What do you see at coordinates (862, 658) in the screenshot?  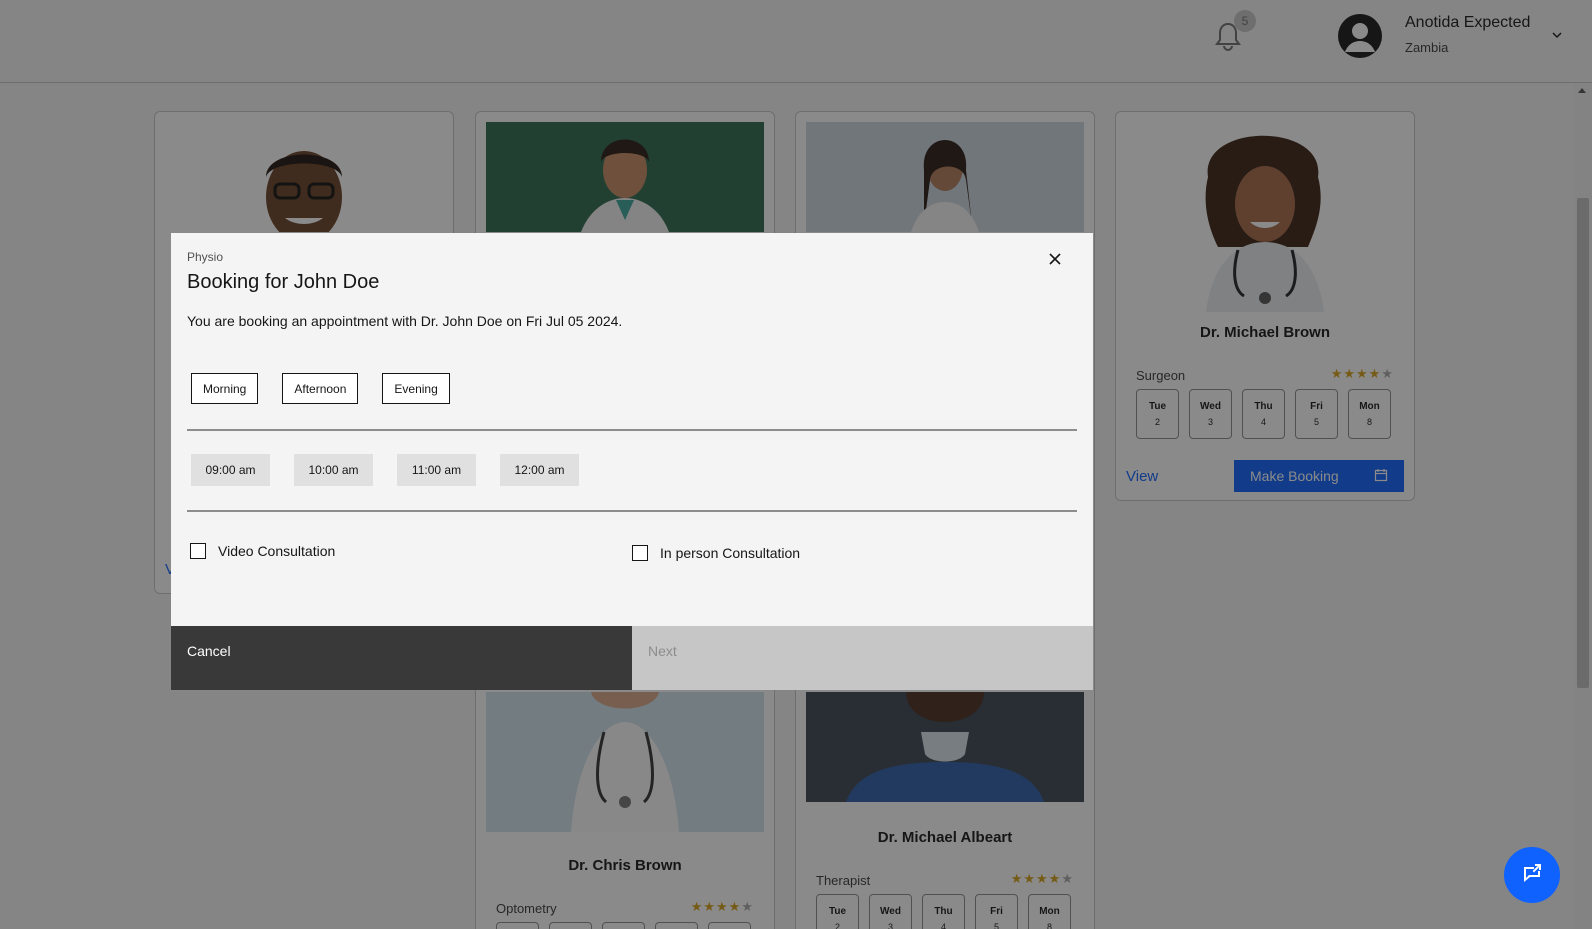 I see `next-button: Next` at bounding box center [862, 658].